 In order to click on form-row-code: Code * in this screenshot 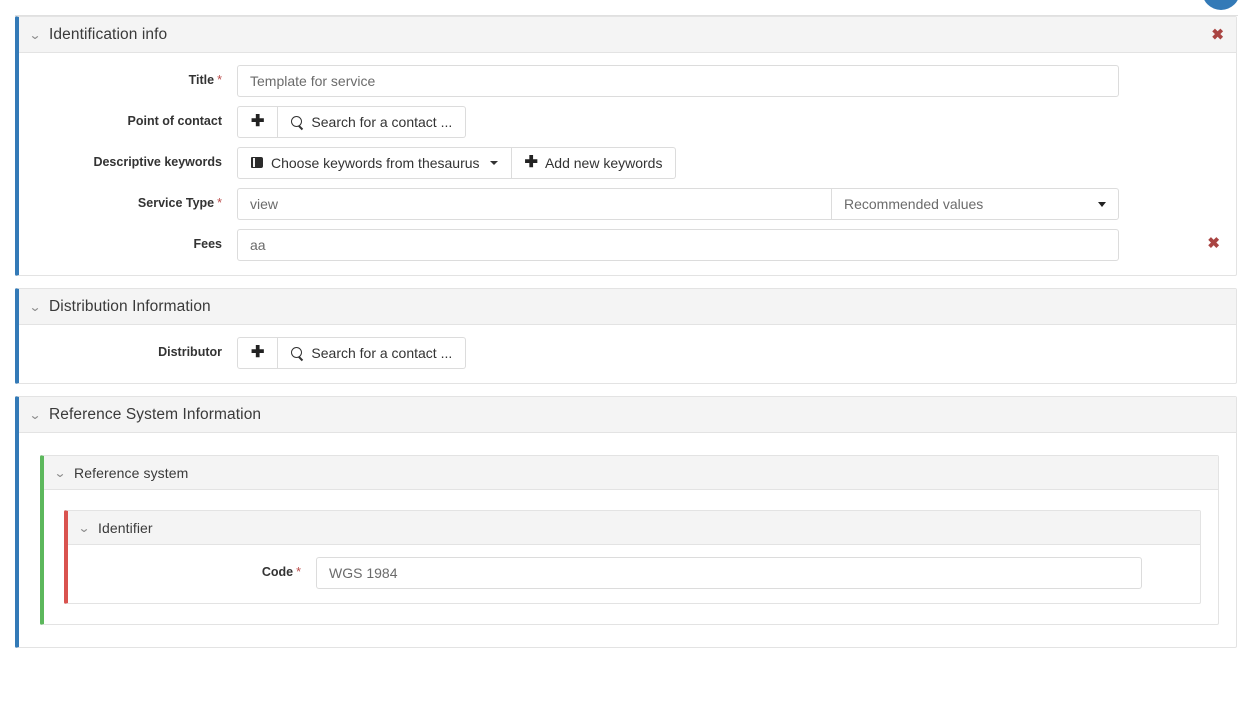, I will do `click(634, 573)`.